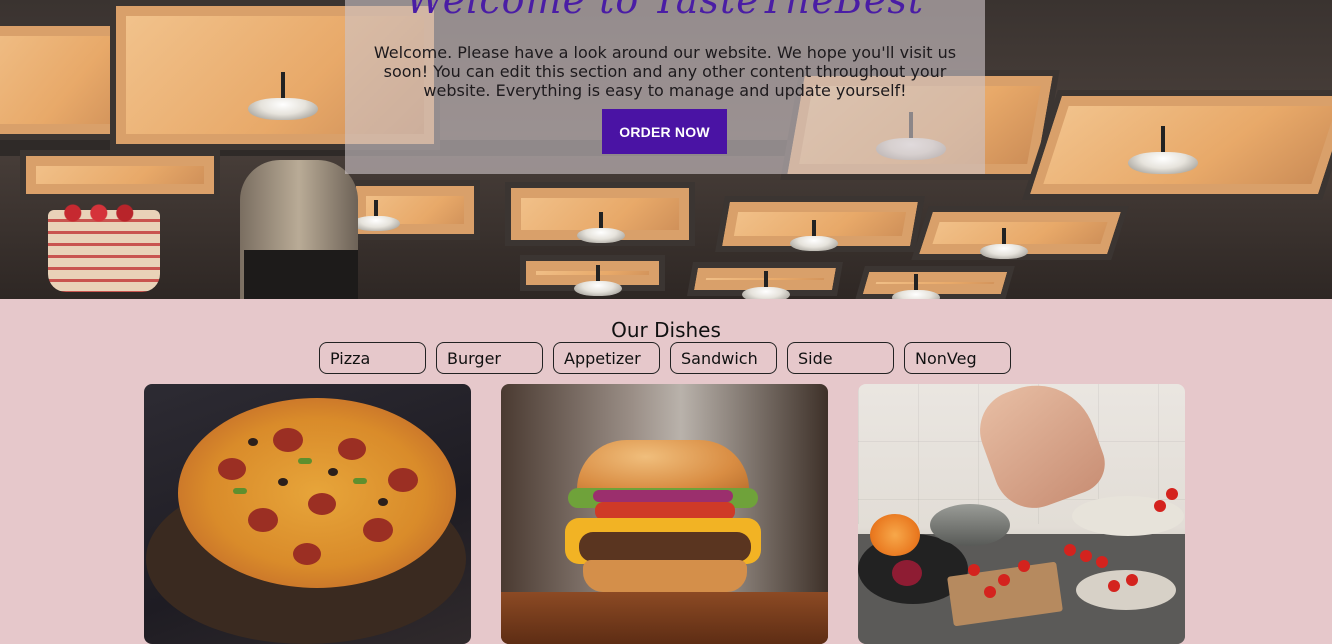  Describe the element at coordinates (840, 358) in the screenshot. I see `filter-side-button: Side` at that location.